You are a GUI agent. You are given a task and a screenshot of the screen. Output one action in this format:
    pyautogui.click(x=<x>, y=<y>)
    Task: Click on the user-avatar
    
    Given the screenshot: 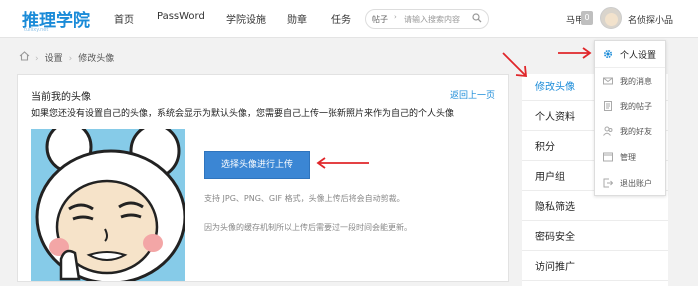 What is the action you would take?
    pyautogui.click(x=611, y=18)
    